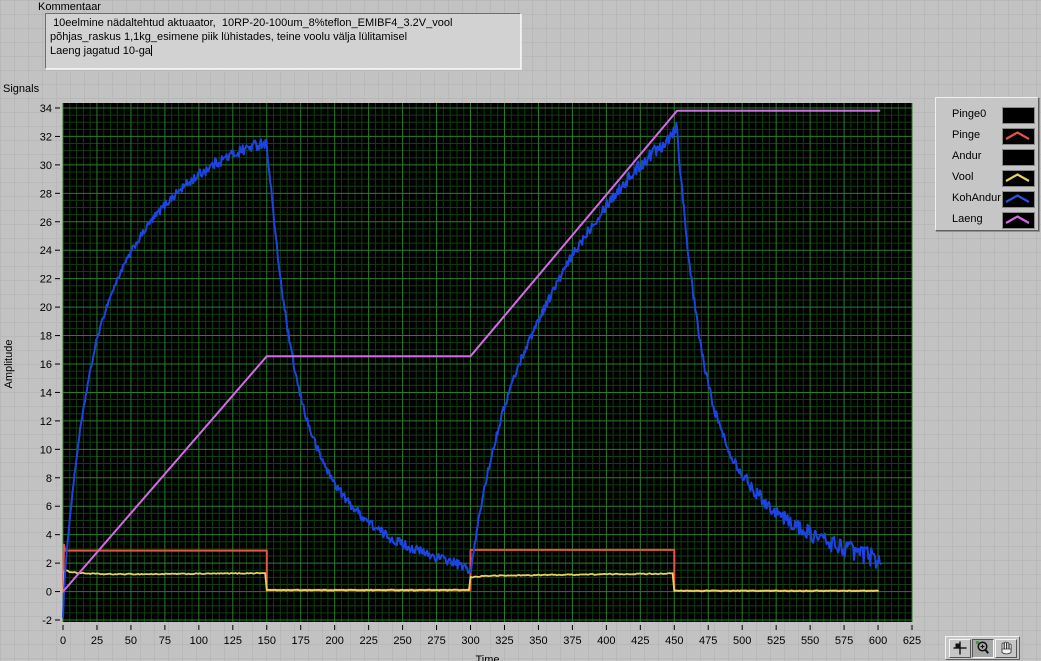  I want to click on graph-title-label: Signals, so click(21, 89).